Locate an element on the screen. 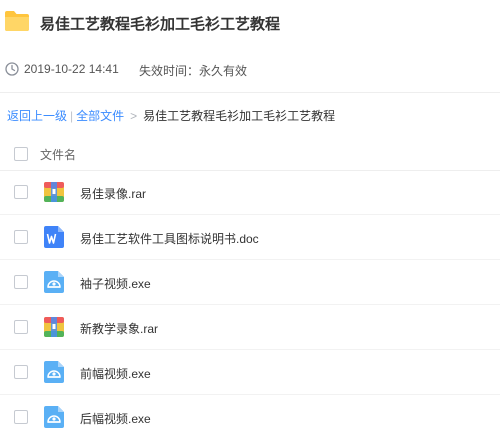 The height and width of the screenshot is (435, 500). file-row: 后幅视频.exe is located at coordinates (250, 415).